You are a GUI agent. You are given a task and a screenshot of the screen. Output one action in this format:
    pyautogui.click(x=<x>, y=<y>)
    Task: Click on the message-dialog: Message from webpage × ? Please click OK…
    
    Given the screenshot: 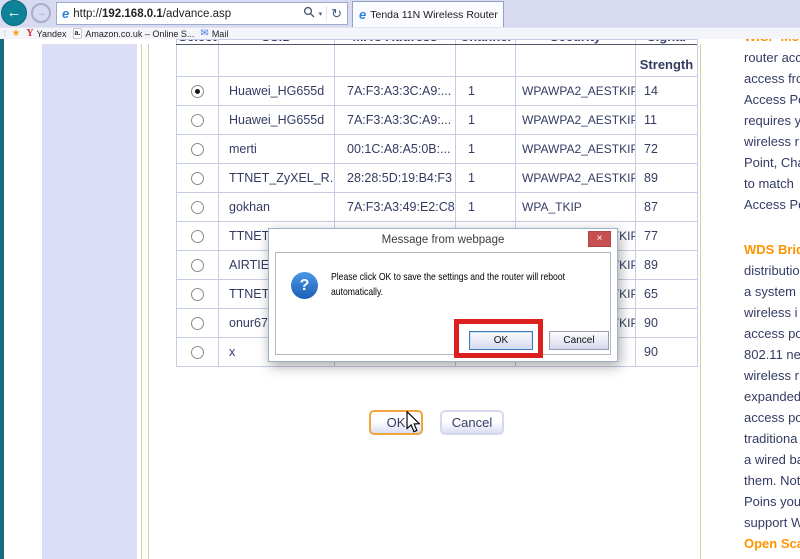 What is the action you would take?
    pyautogui.click(x=443, y=295)
    